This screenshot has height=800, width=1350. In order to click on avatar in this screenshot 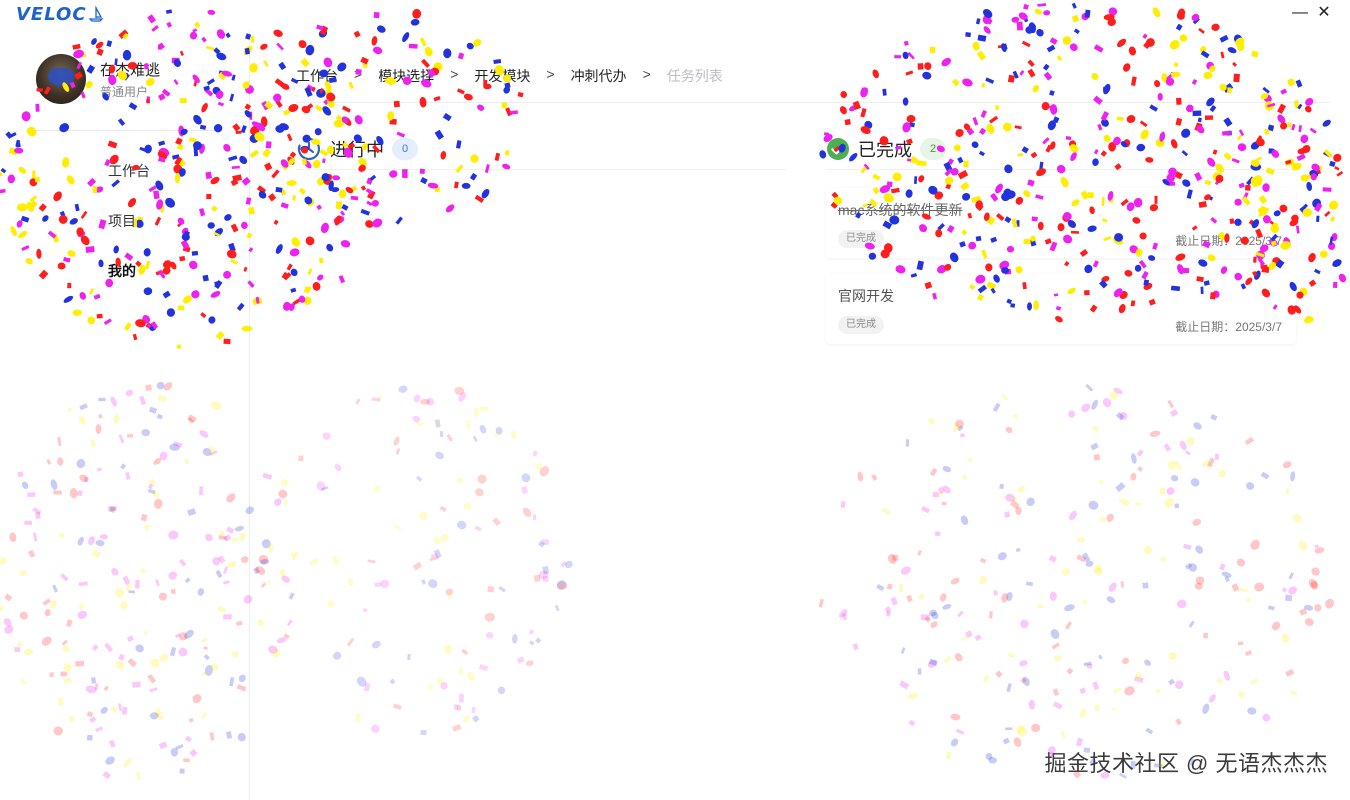, I will do `click(61, 79)`.